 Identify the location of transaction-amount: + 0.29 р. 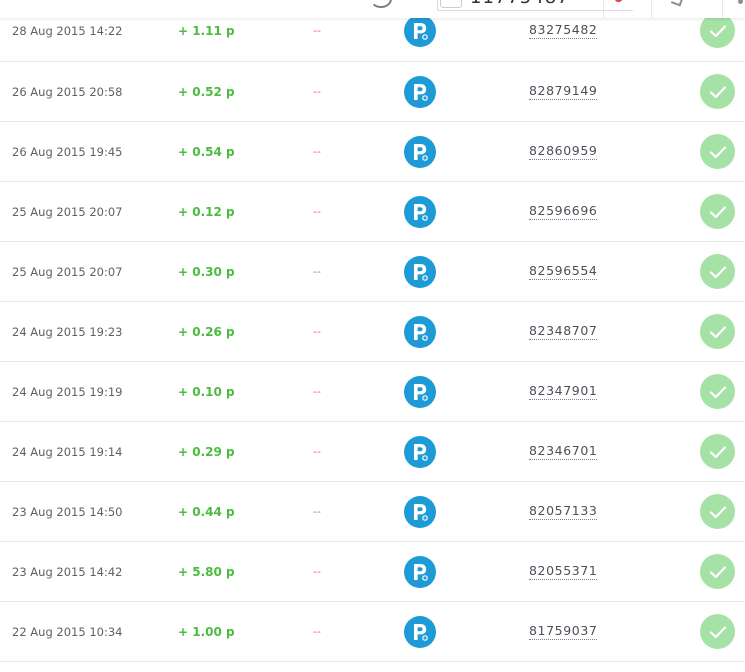
(206, 451).